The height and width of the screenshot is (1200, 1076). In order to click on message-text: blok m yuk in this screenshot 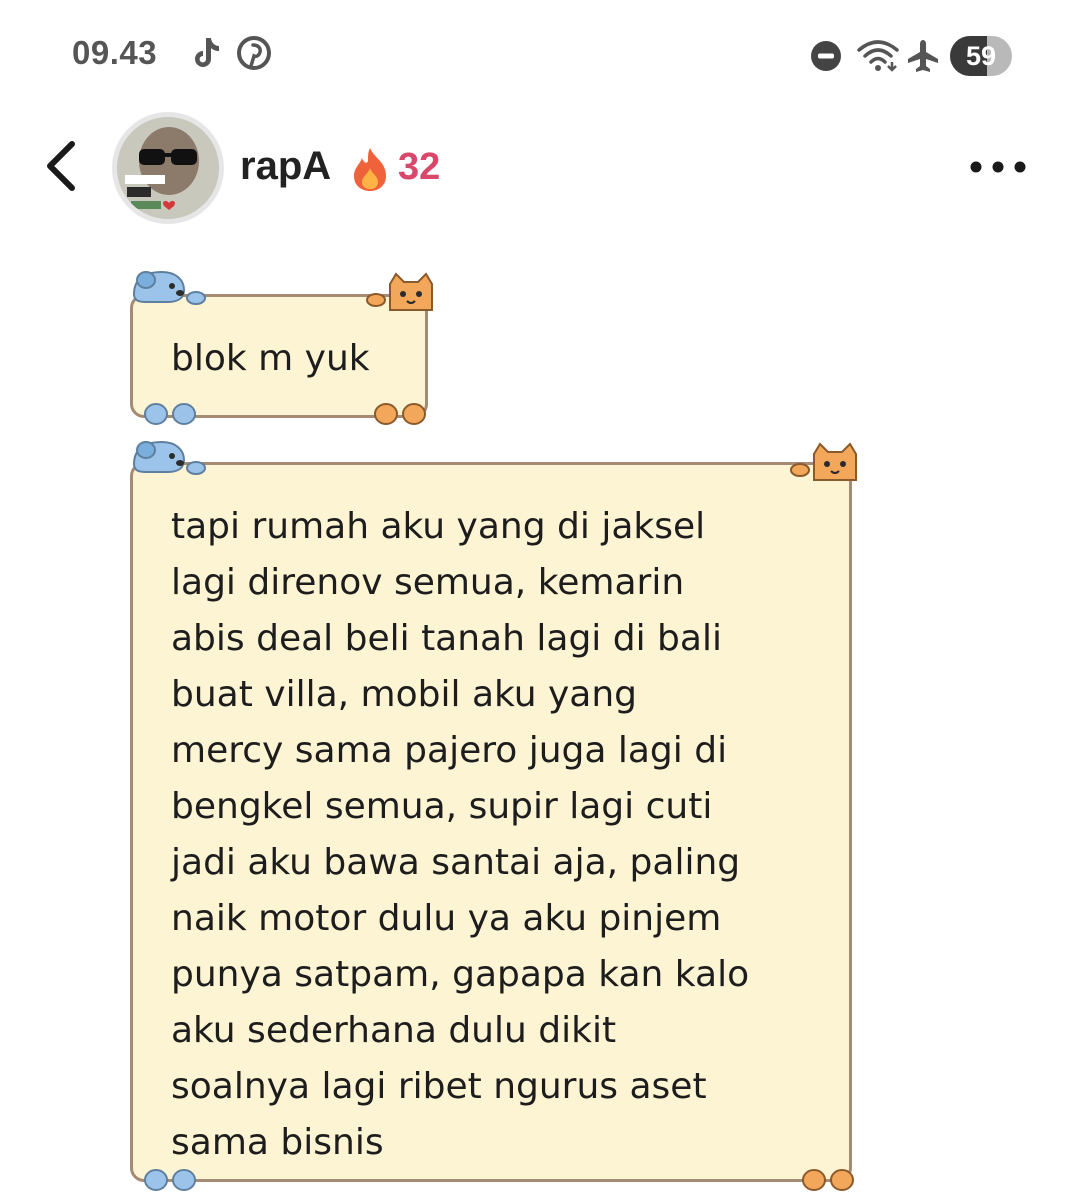, I will do `click(270, 358)`.